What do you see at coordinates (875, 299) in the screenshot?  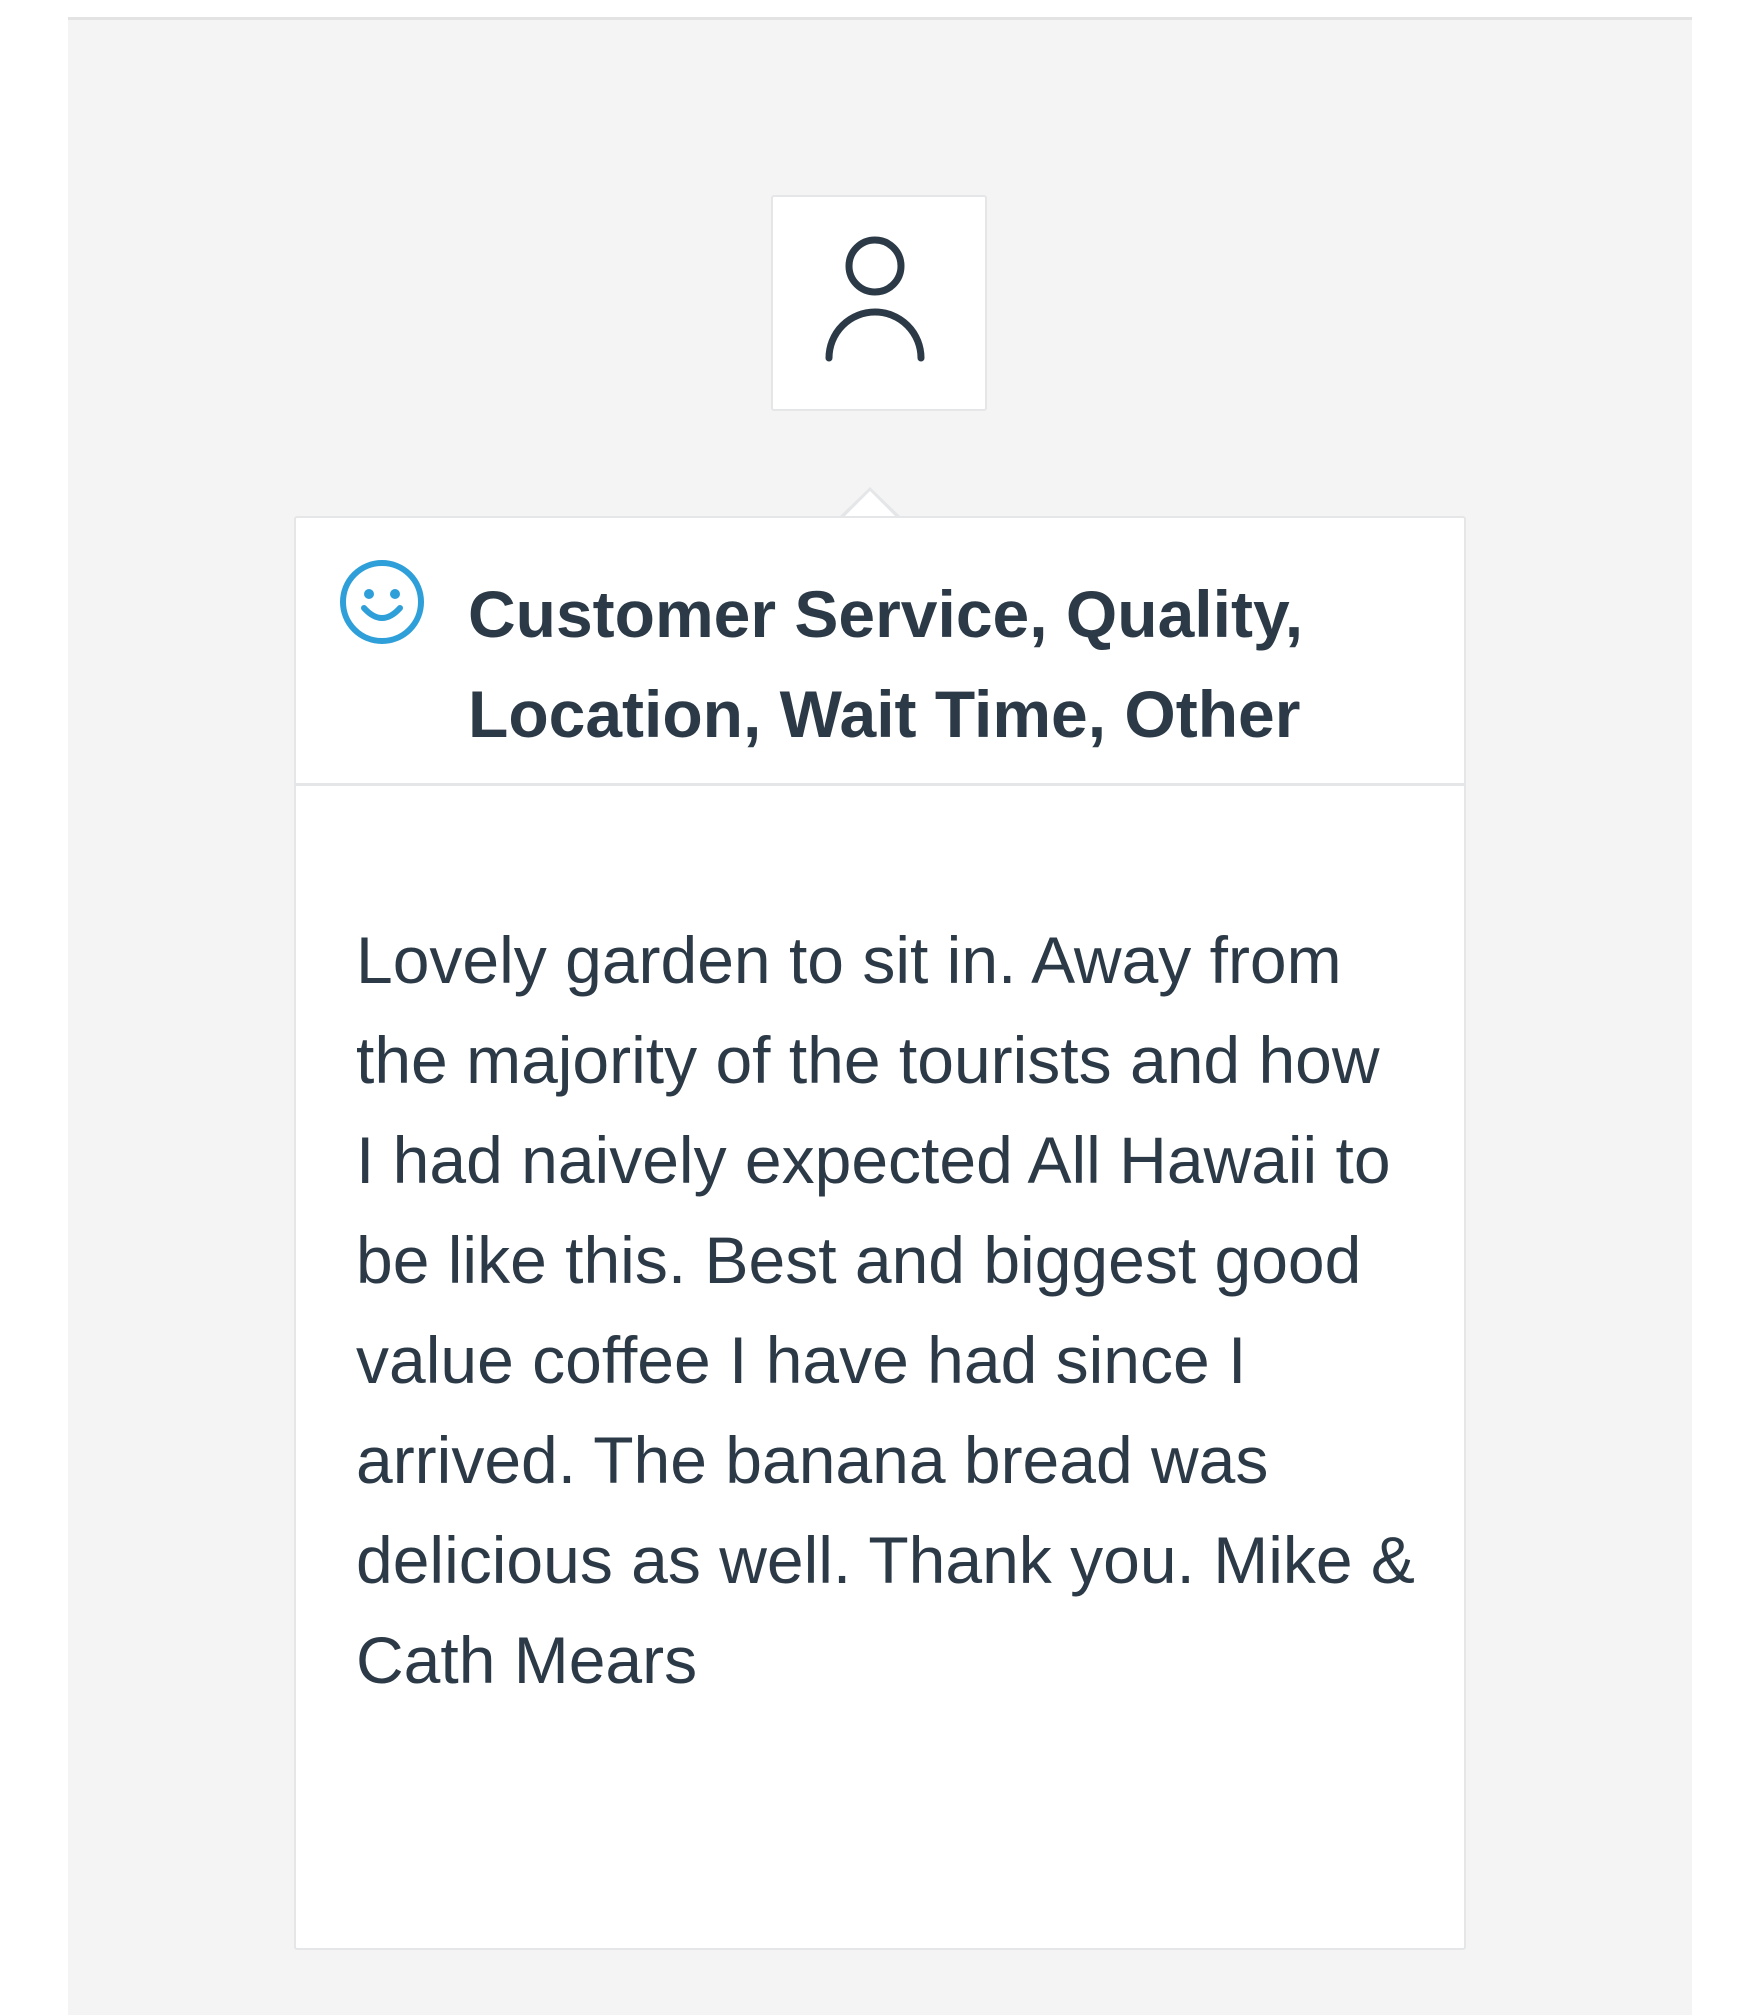 I see `person-outline-icon` at bounding box center [875, 299].